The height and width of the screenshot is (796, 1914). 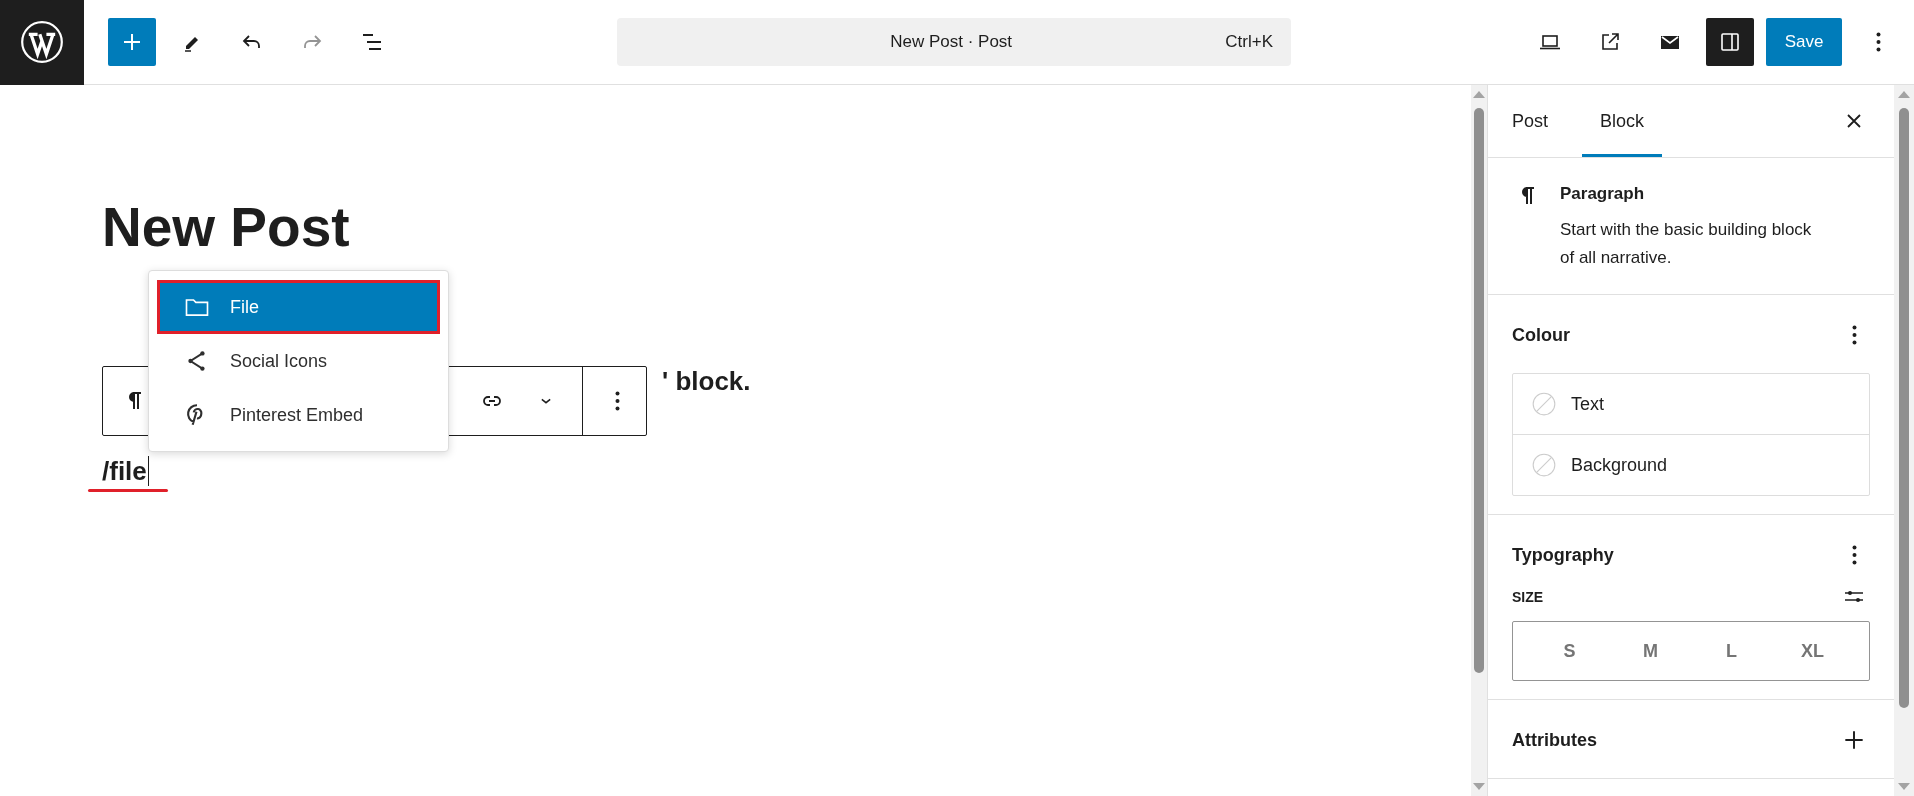 I want to click on size-label: SIZE, so click(x=1528, y=597).